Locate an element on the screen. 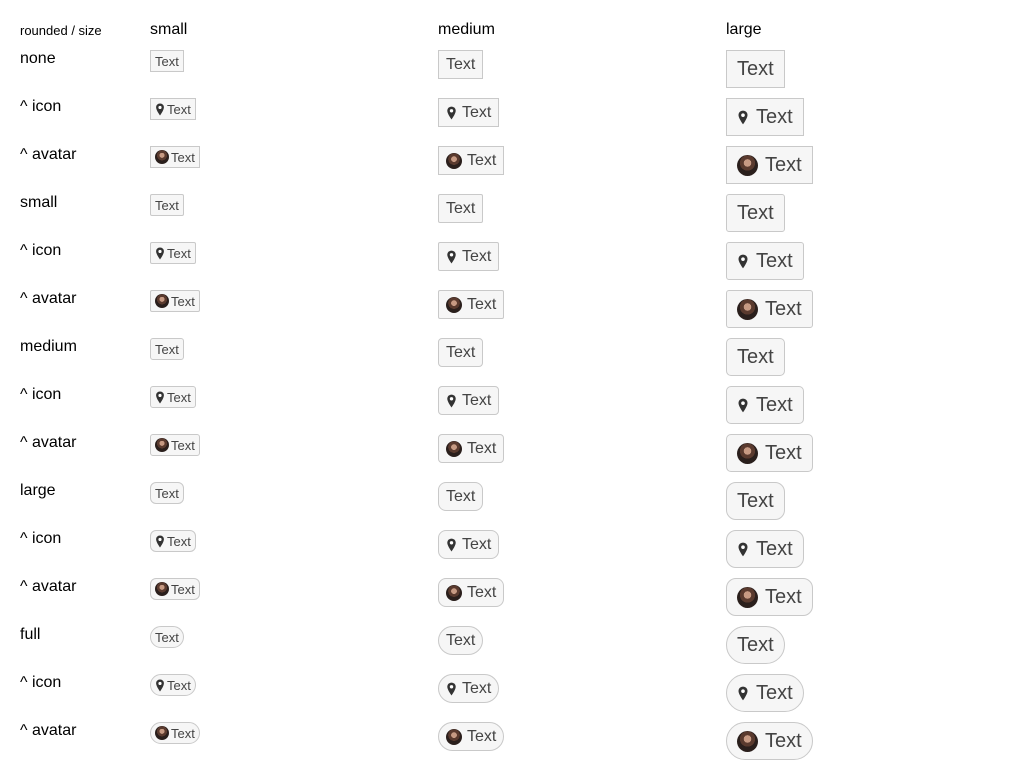  corner-header: rounded / size is located at coordinates (61, 30).